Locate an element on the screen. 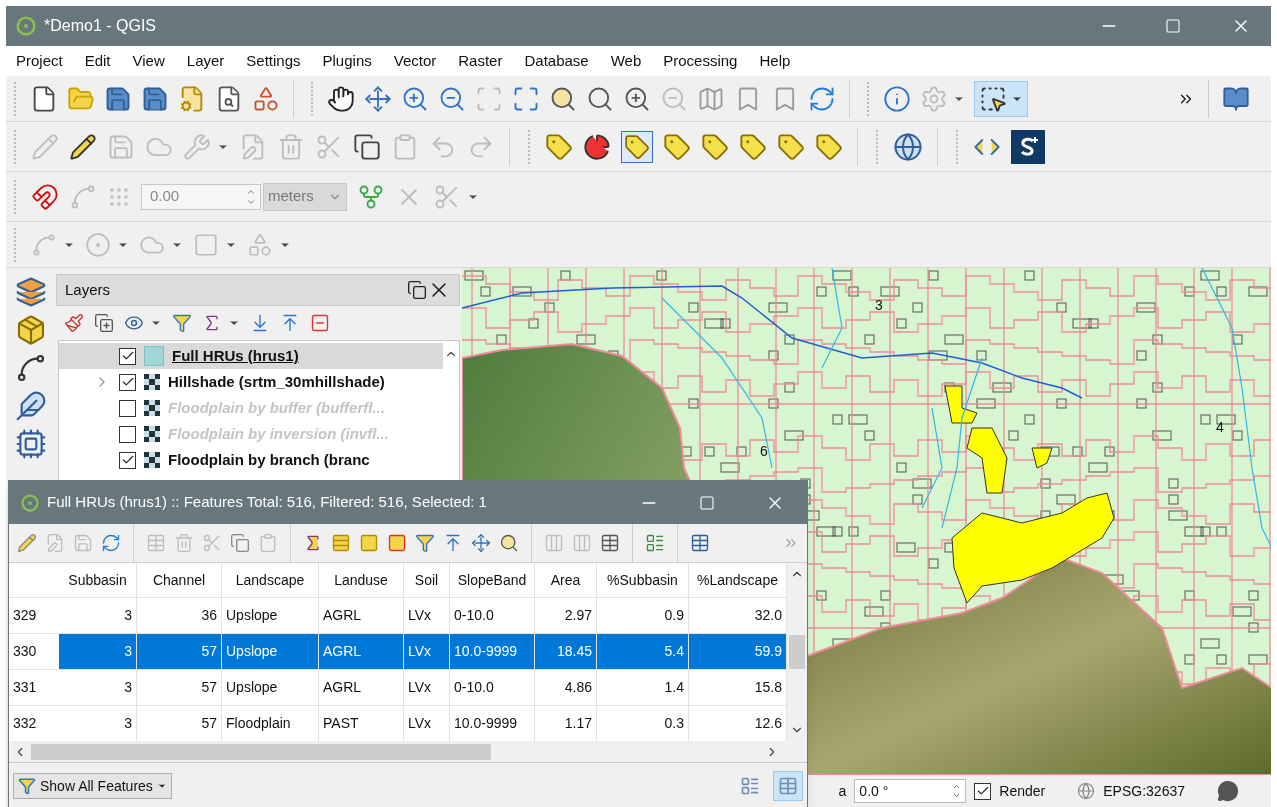 This screenshot has height=807, width=1277. crs-button: EPSG:32637 is located at coordinates (1144, 791).